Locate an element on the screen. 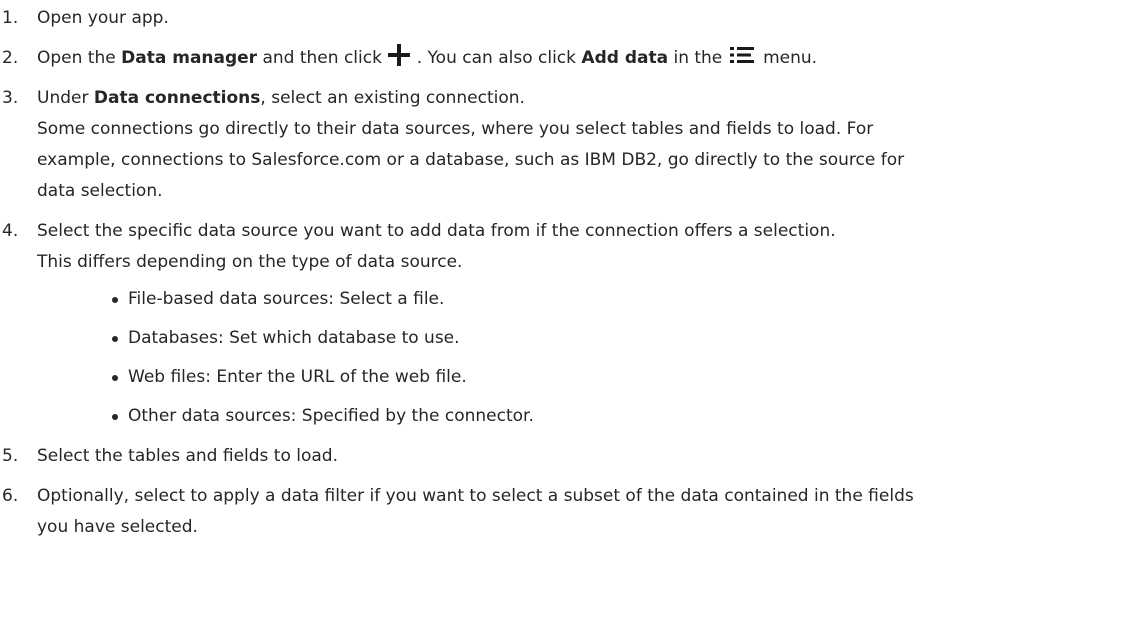 Image resolution: width=1145 pixels, height=631 pixels. step-text: Open your app. is located at coordinates (103, 18).